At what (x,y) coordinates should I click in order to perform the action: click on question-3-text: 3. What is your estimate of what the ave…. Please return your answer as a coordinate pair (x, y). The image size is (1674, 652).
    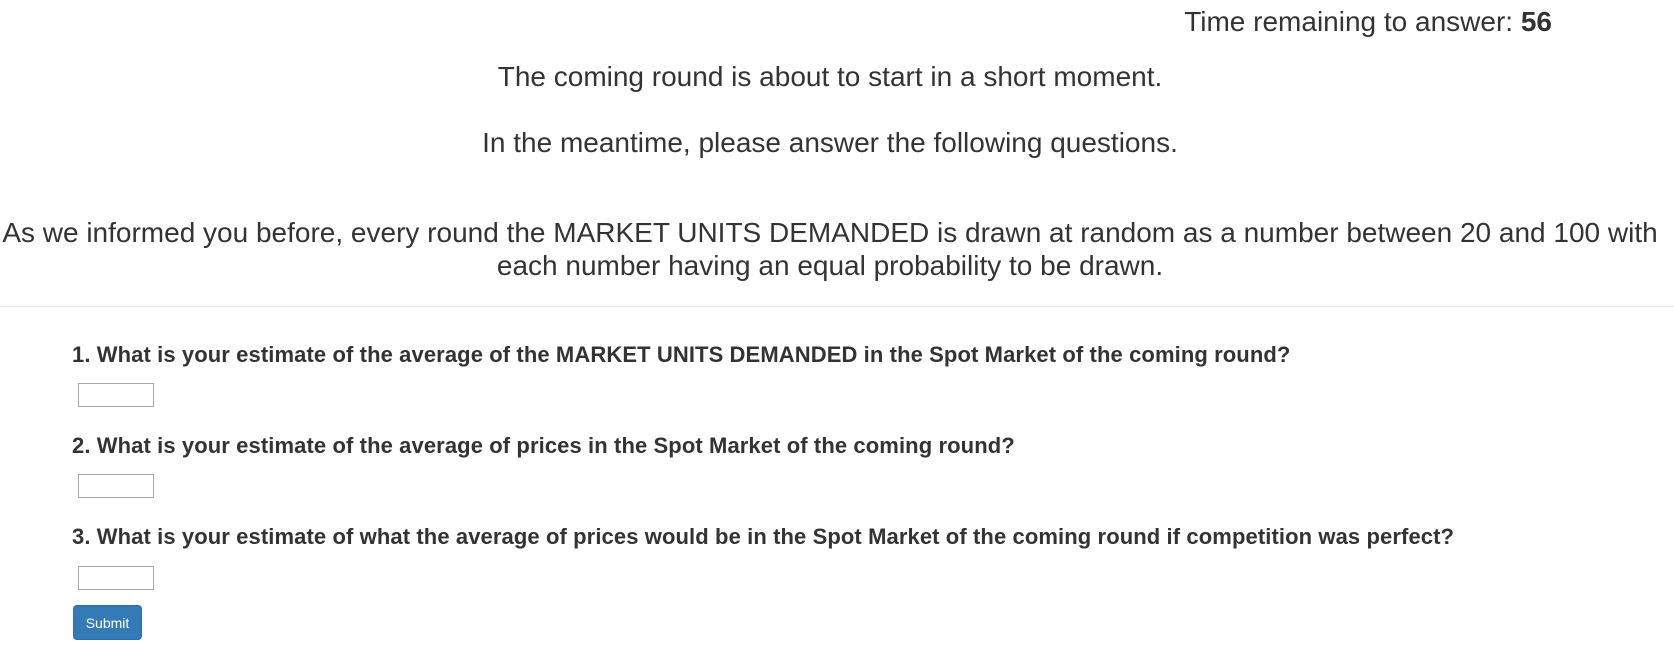
    Looking at the image, I should click on (763, 536).